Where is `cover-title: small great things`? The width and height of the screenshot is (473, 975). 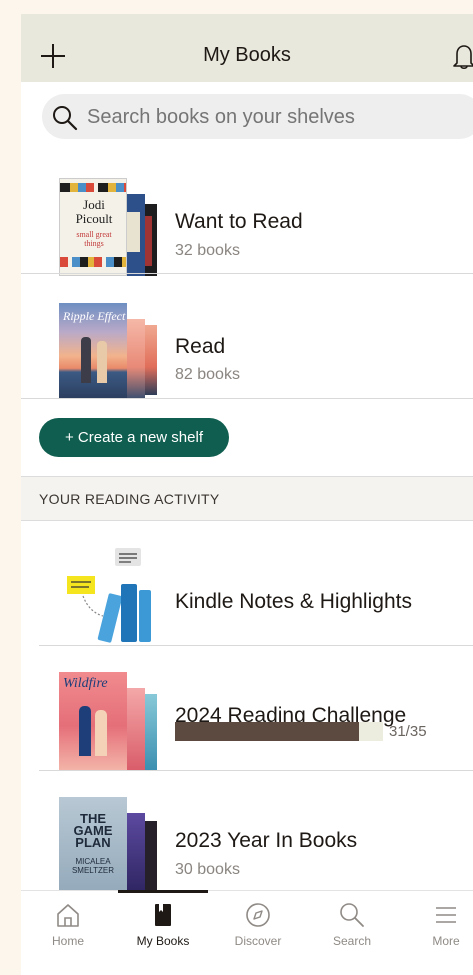
cover-title: small great things is located at coordinates (94, 239).